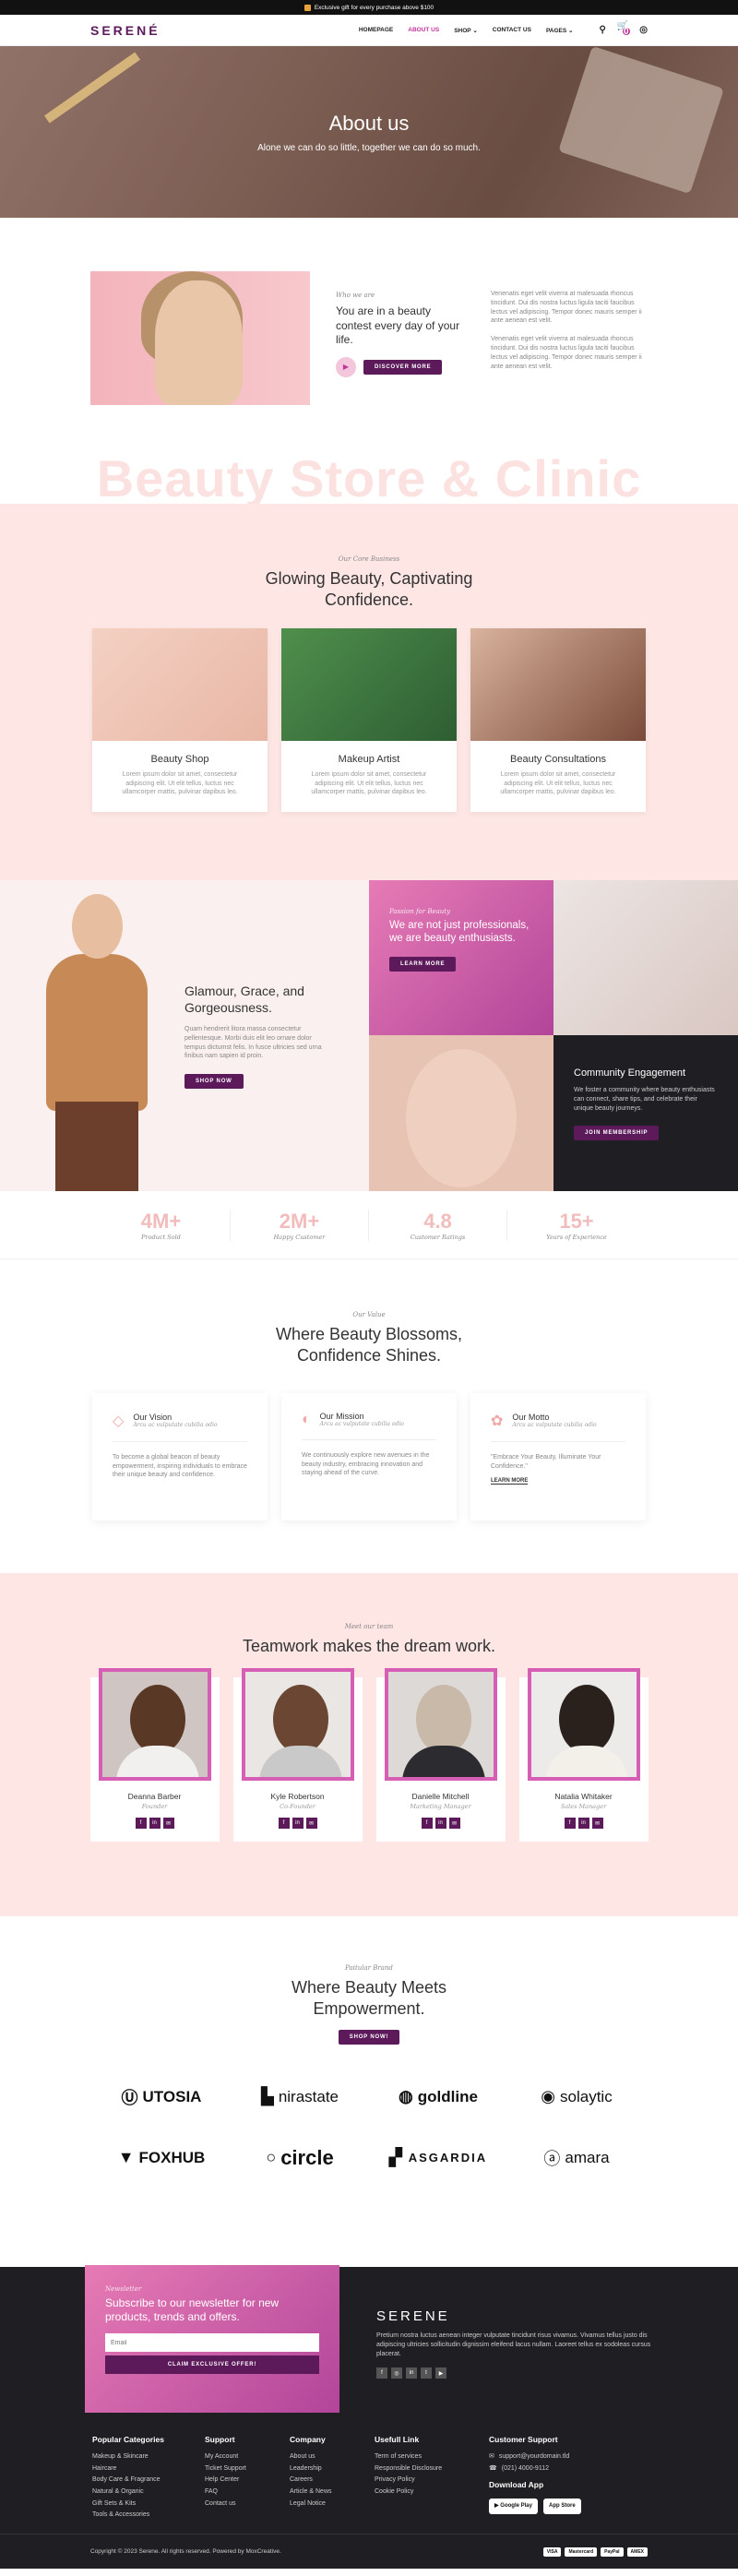  I want to click on footer-link: My Account, so click(247, 2457).